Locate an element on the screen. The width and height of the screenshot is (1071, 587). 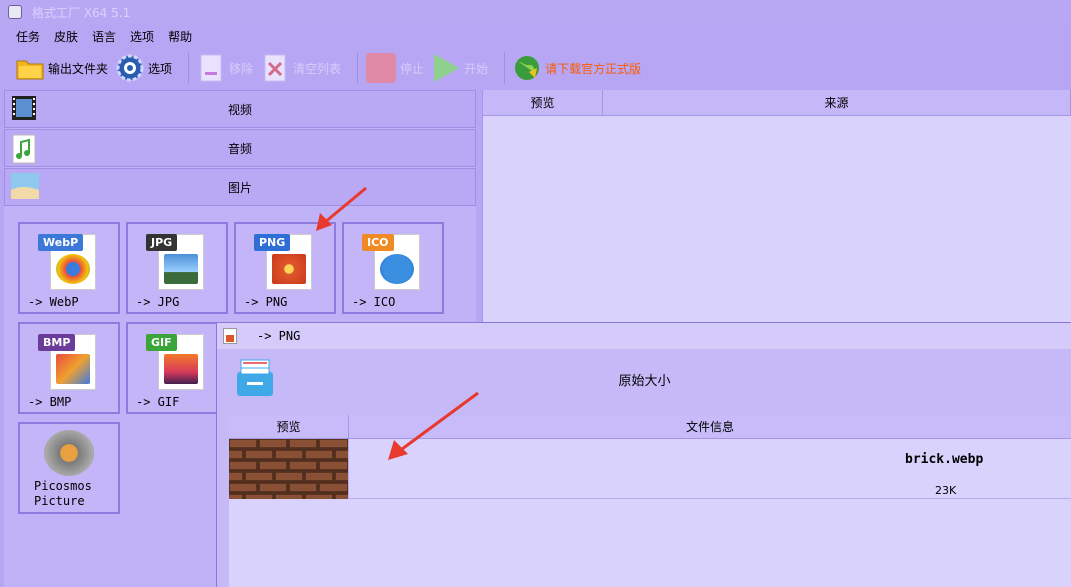
sunset-icon is located at coordinates (181, 369).